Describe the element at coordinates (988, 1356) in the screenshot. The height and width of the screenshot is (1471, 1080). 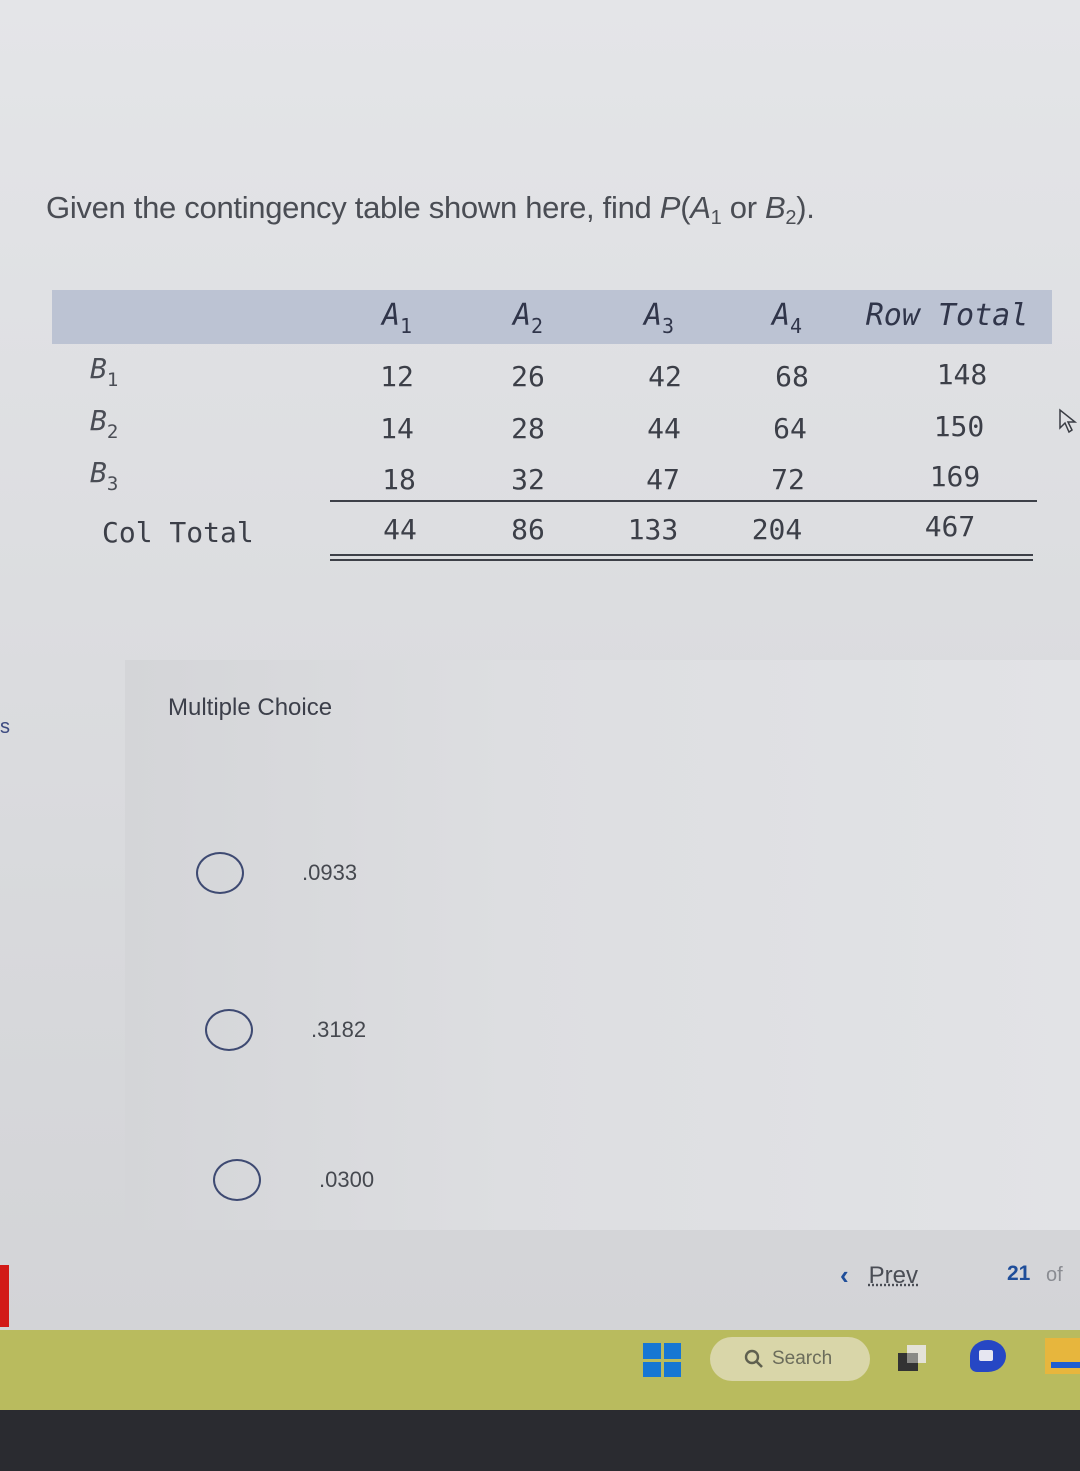
I see `video-call-app-icon` at that location.